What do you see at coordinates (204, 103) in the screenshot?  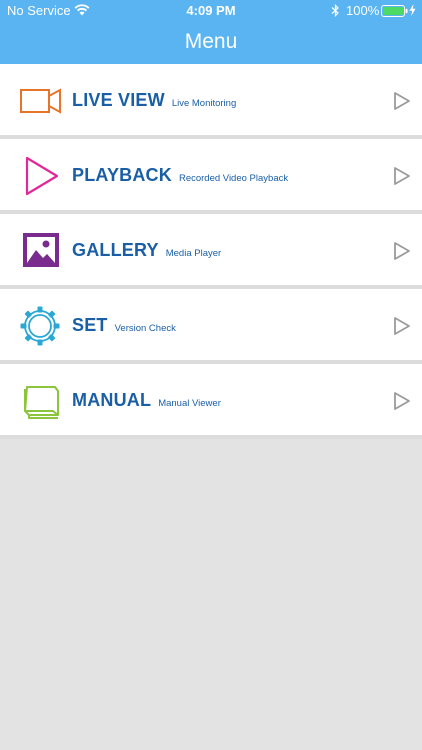 I see `menu-item-subtitle: Live Monitoring` at bounding box center [204, 103].